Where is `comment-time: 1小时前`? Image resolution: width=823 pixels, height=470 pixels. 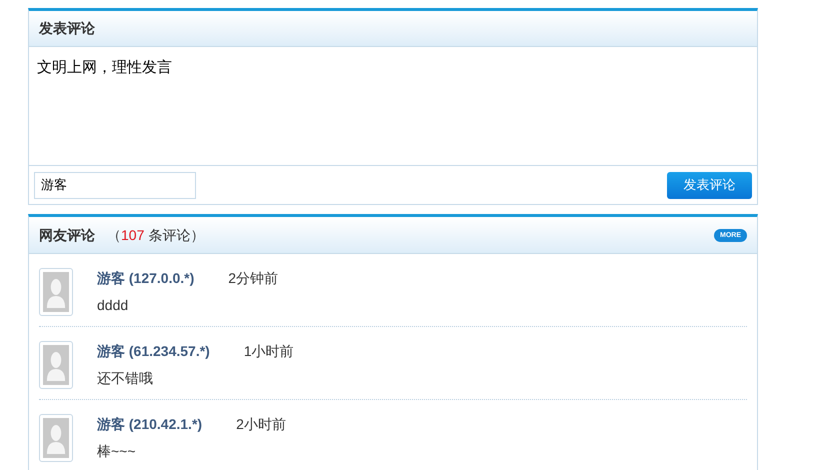 comment-time: 1小时前 is located at coordinates (269, 351).